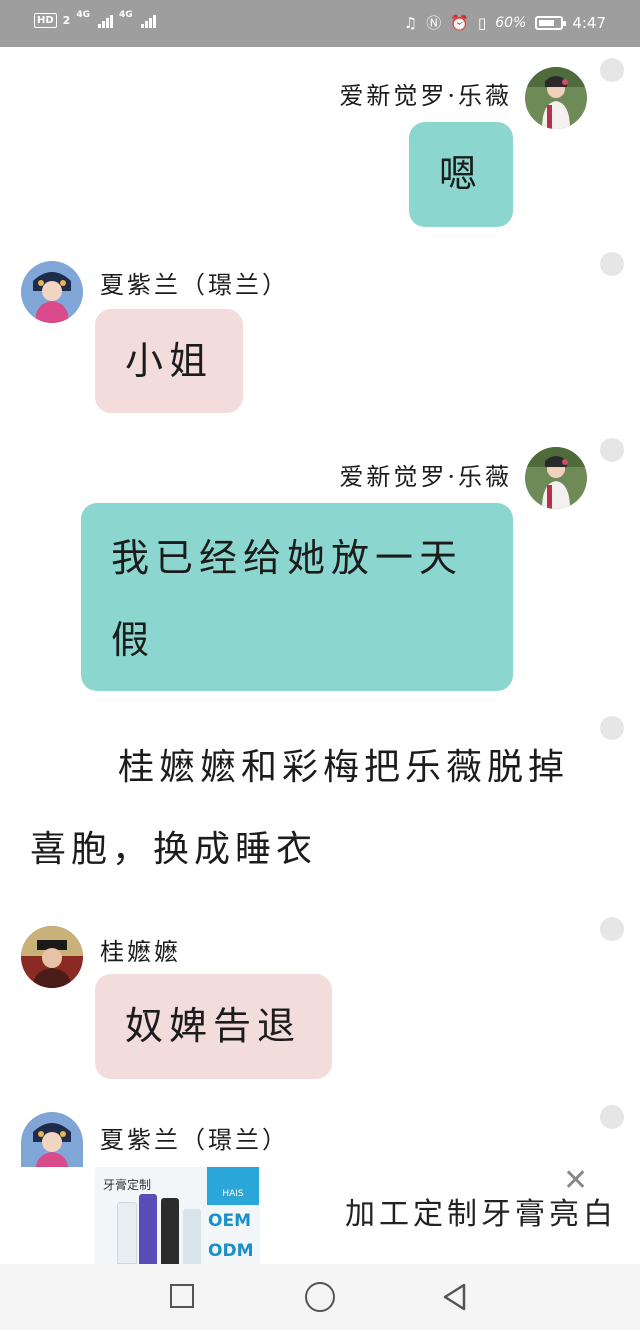 The height and width of the screenshot is (1330, 640). What do you see at coordinates (297, 597) in the screenshot?
I see `message-bubble: 我已经给她放一天假` at bounding box center [297, 597].